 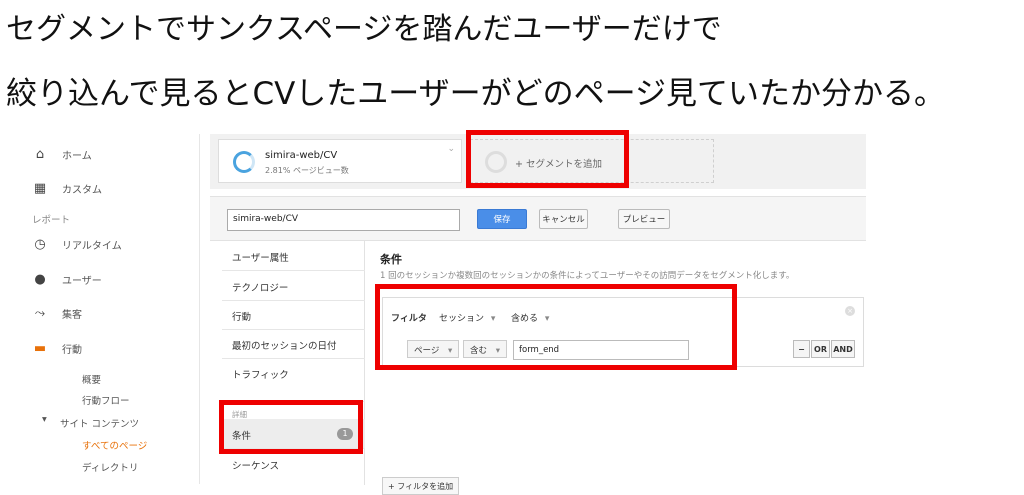 I want to click on chevron-down-icon: ⌄, so click(x=451, y=149).